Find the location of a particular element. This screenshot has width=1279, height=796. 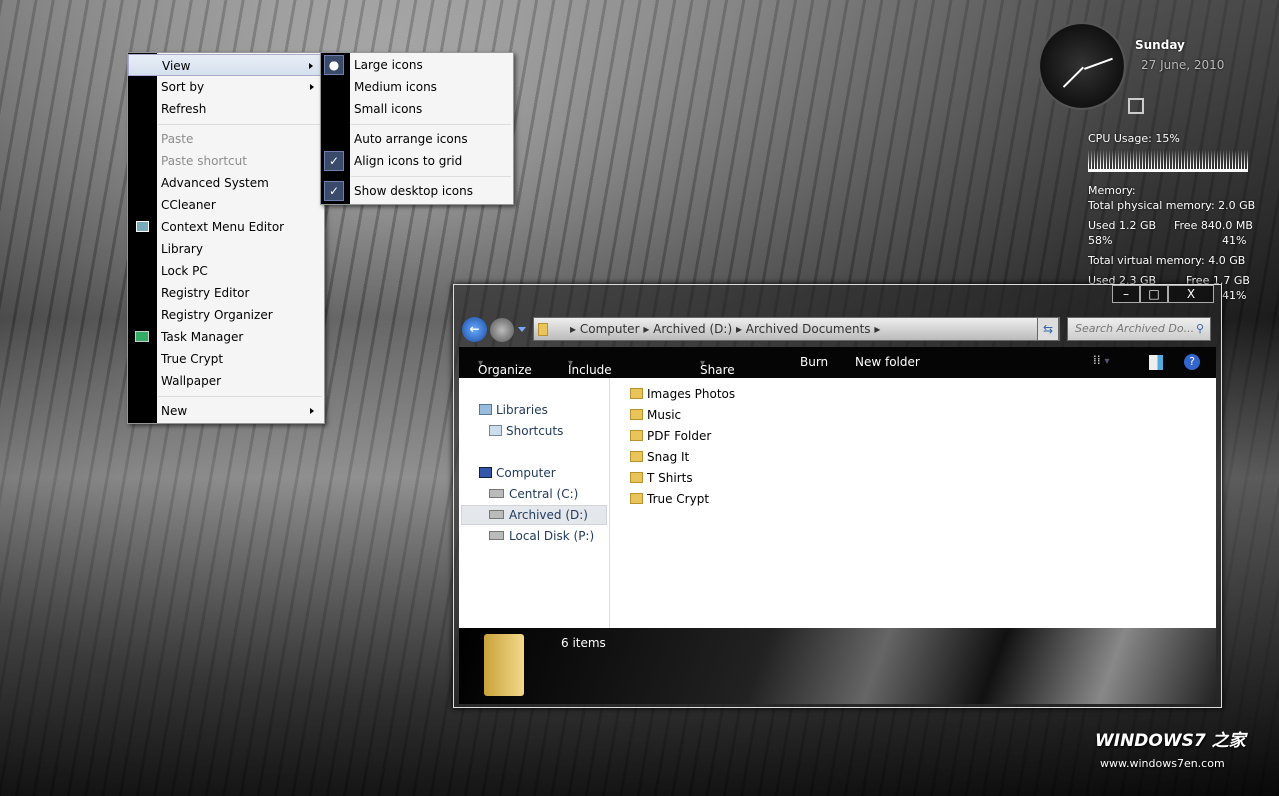

menu-item-advanced-system: Advanced System is located at coordinates (226, 183).